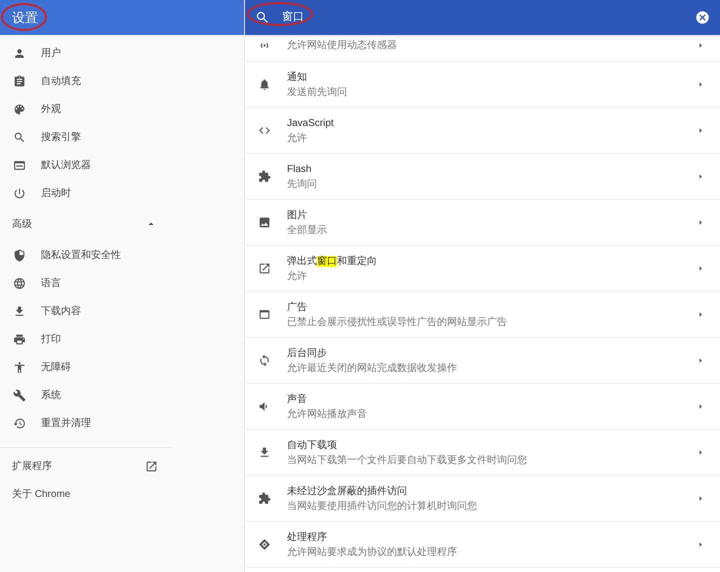  What do you see at coordinates (122, 165) in the screenshot?
I see `sidebar-item: 默认浏览器` at bounding box center [122, 165].